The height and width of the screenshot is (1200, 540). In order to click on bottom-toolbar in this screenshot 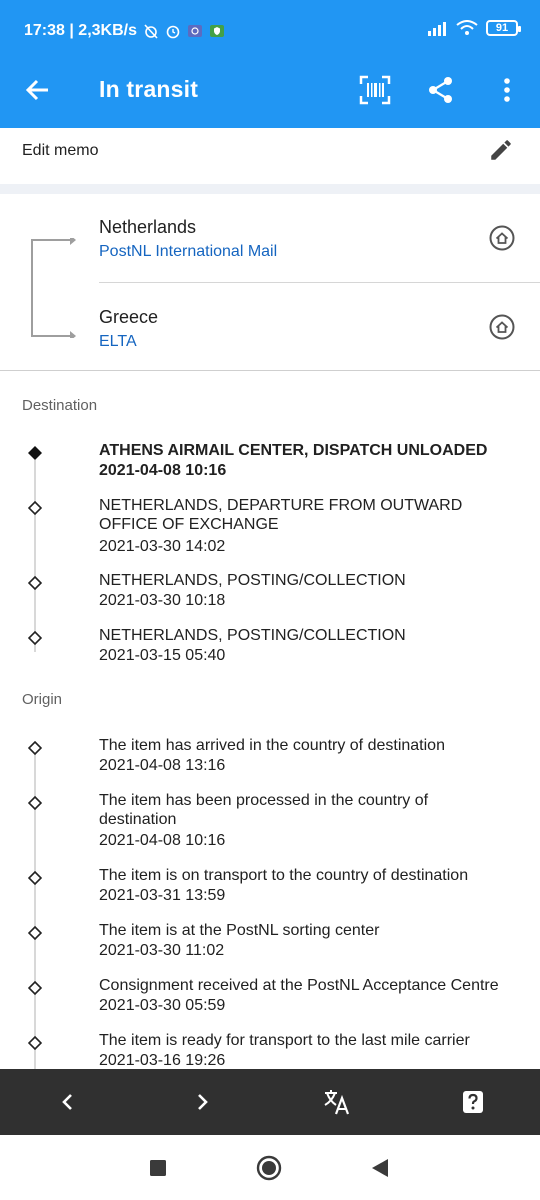, I will do `click(270, 1102)`.